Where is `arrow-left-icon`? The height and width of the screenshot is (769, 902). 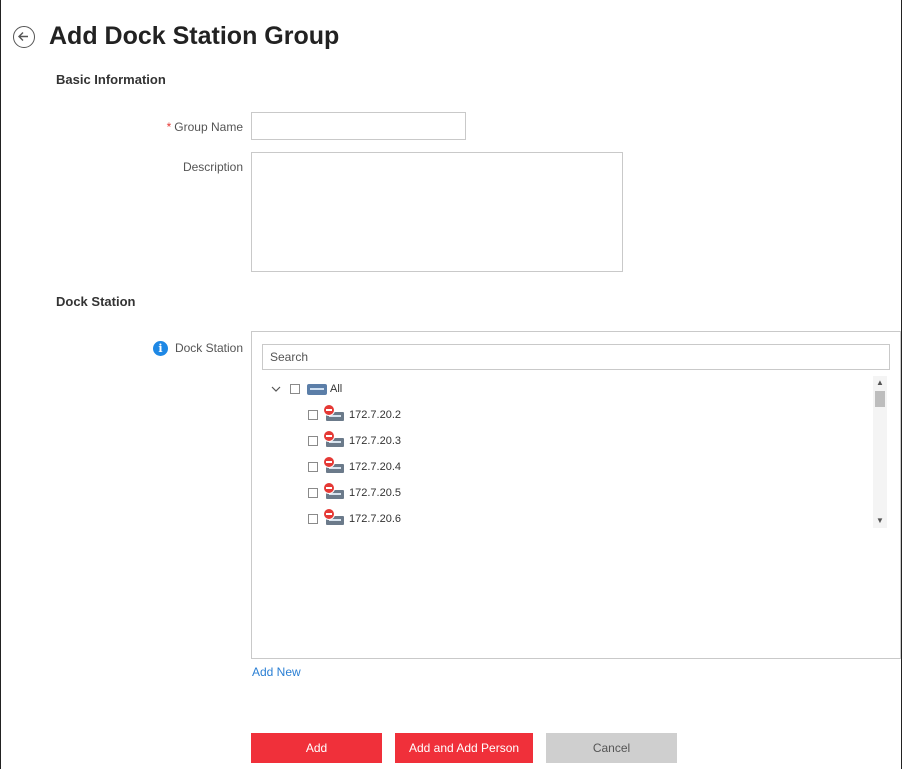
arrow-left-icon is located at coordinates (23, 36).